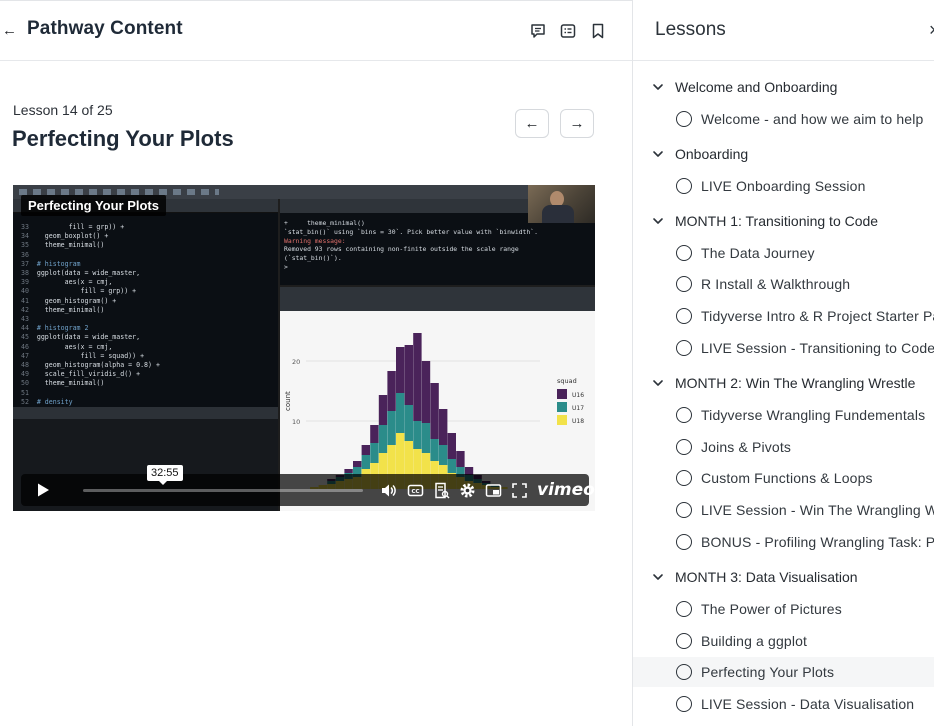  What do you see at coordinates (783, 119) in the screenshot?
I see `lesson-item: Welcome - and how we aim to help` at bounding box center [783, 119].